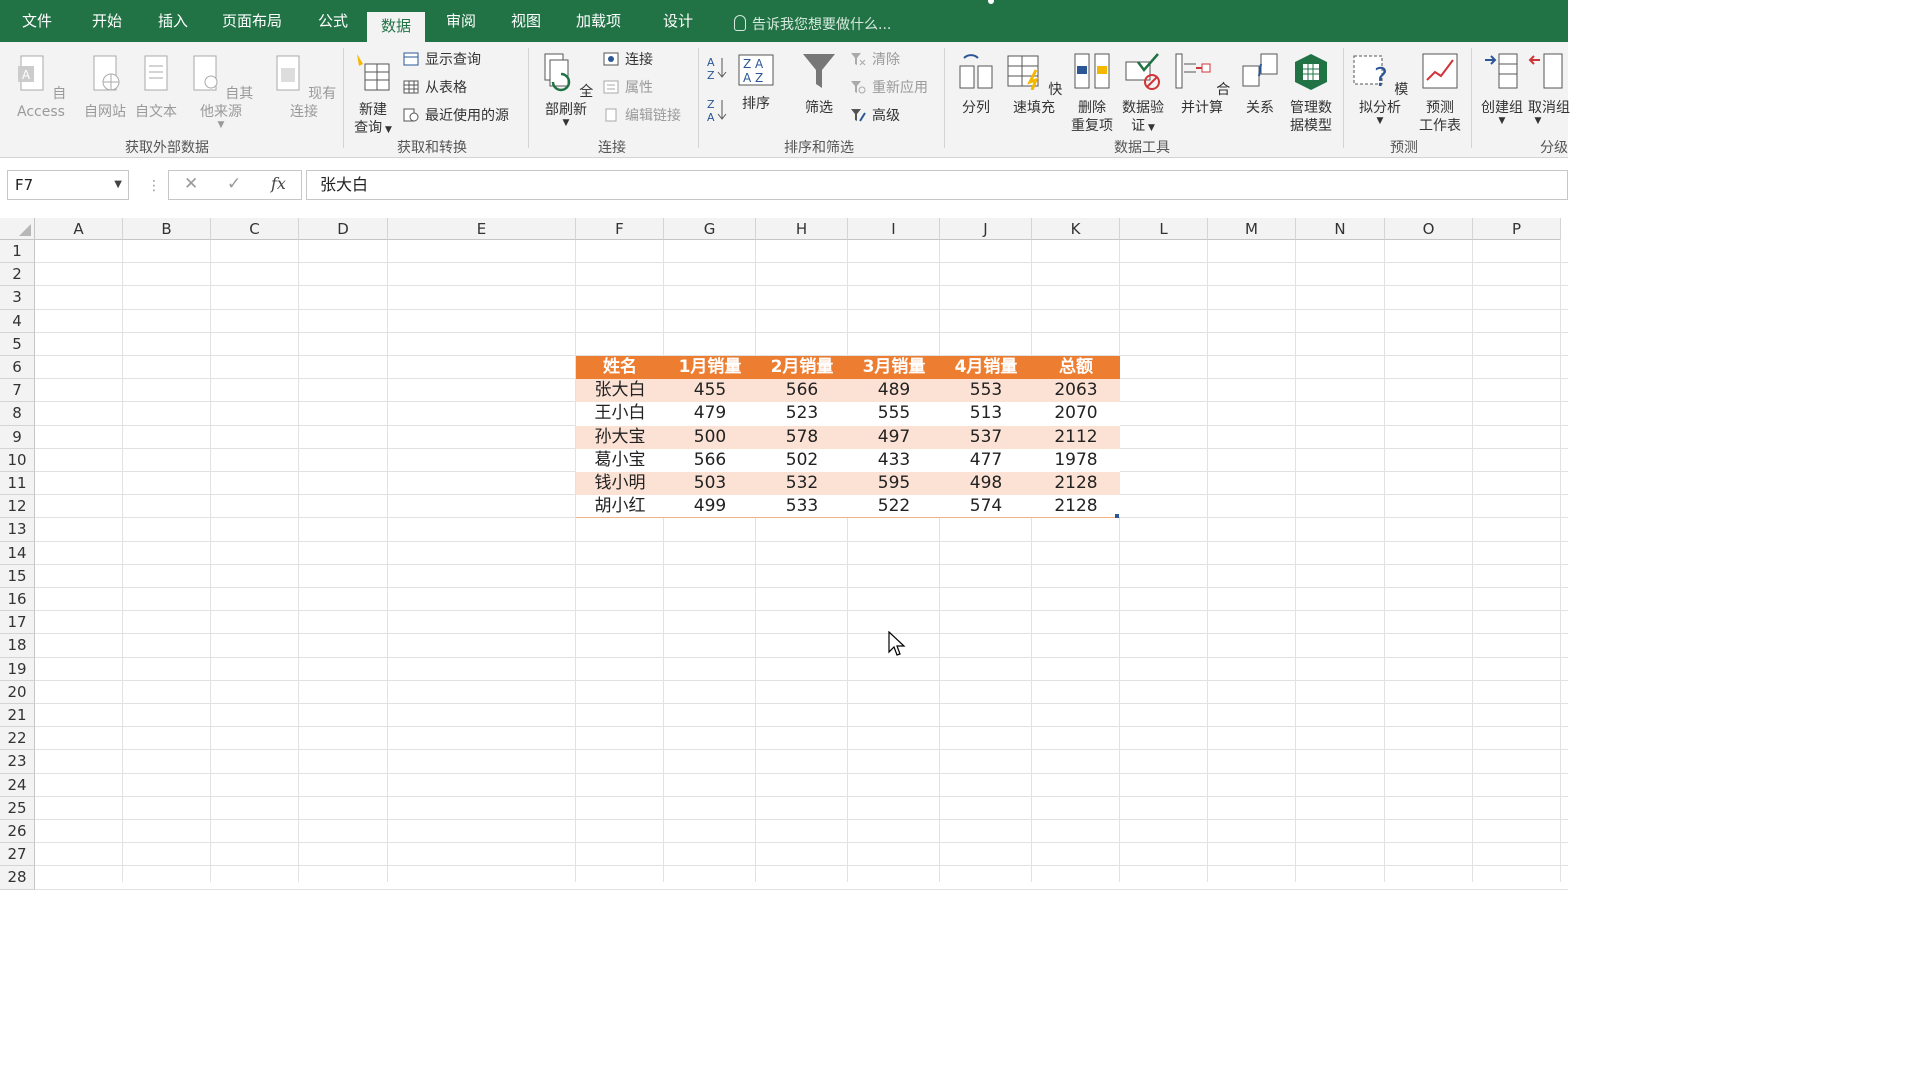 This screenshot has width=1920, height=1080. Describe the element at coordinates (620, 484) in the screenshot. I see `table-cell: 钱小明` at that location.